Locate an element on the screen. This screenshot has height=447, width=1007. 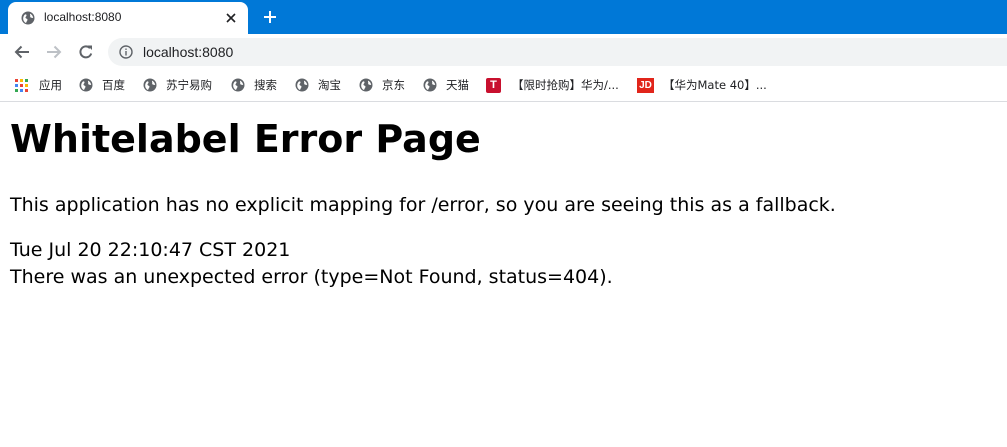
back-button is located at coordinates (22, 52).